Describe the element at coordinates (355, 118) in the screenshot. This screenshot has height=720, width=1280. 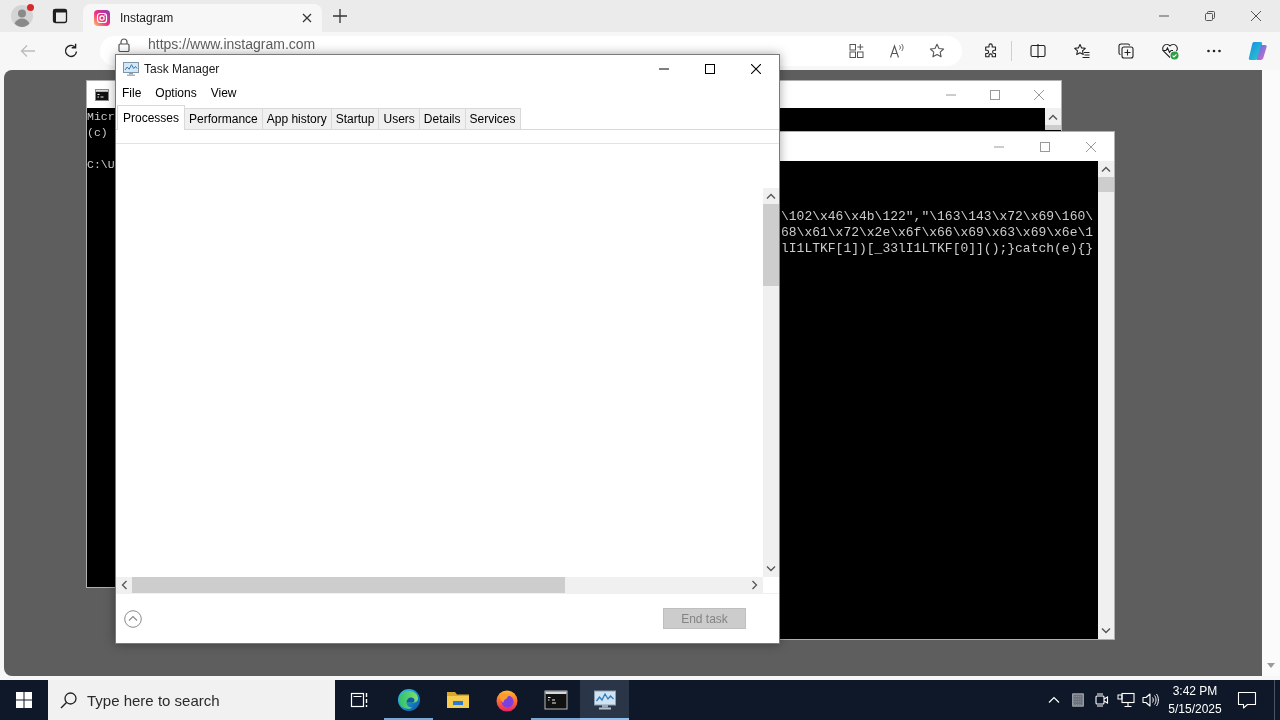
I see `tab: Startup` at that location.